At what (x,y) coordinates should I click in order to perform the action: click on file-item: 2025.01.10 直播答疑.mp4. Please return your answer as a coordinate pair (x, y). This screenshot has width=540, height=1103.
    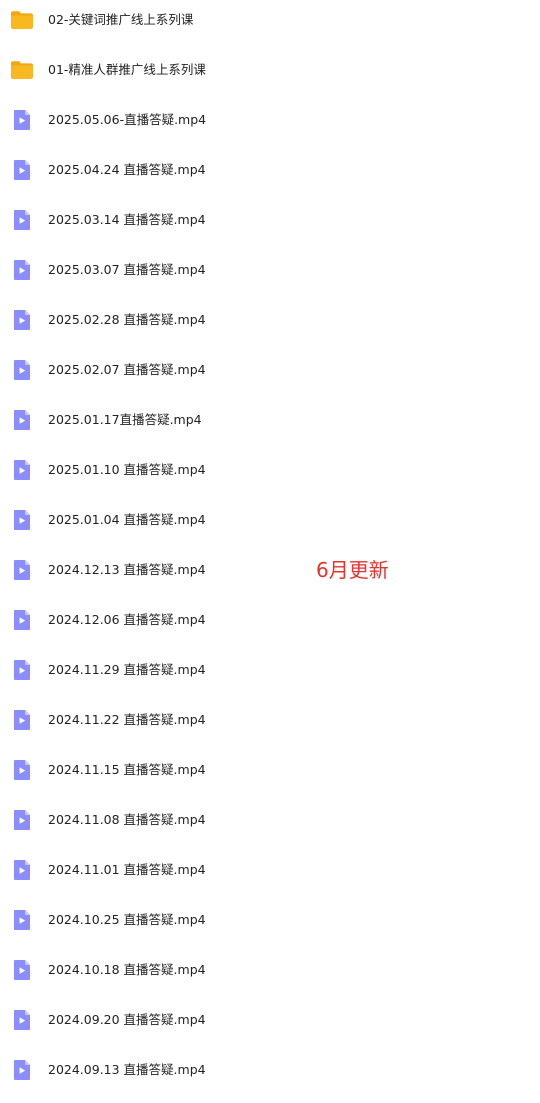
    Looking at the image, I should click on (150, 470).